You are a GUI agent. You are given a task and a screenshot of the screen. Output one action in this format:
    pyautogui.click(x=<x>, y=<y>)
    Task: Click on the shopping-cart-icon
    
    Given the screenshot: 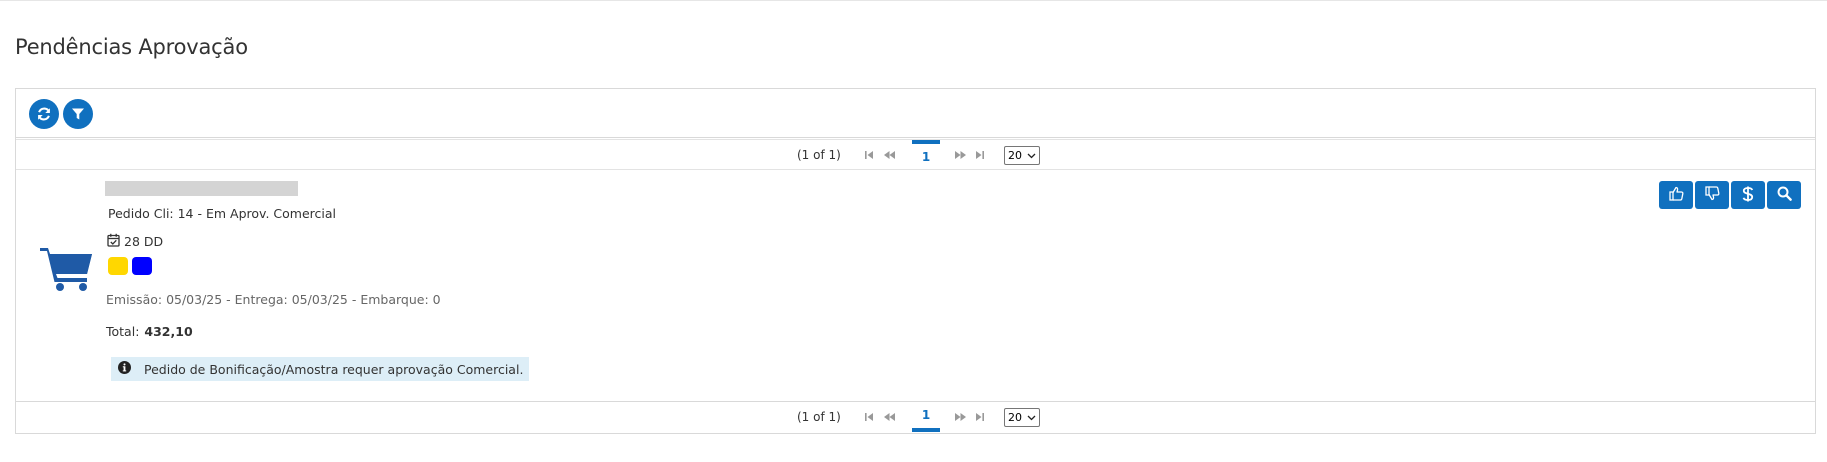 What is the action you would take?
    pyautogui.click(x=67, y=270)
    